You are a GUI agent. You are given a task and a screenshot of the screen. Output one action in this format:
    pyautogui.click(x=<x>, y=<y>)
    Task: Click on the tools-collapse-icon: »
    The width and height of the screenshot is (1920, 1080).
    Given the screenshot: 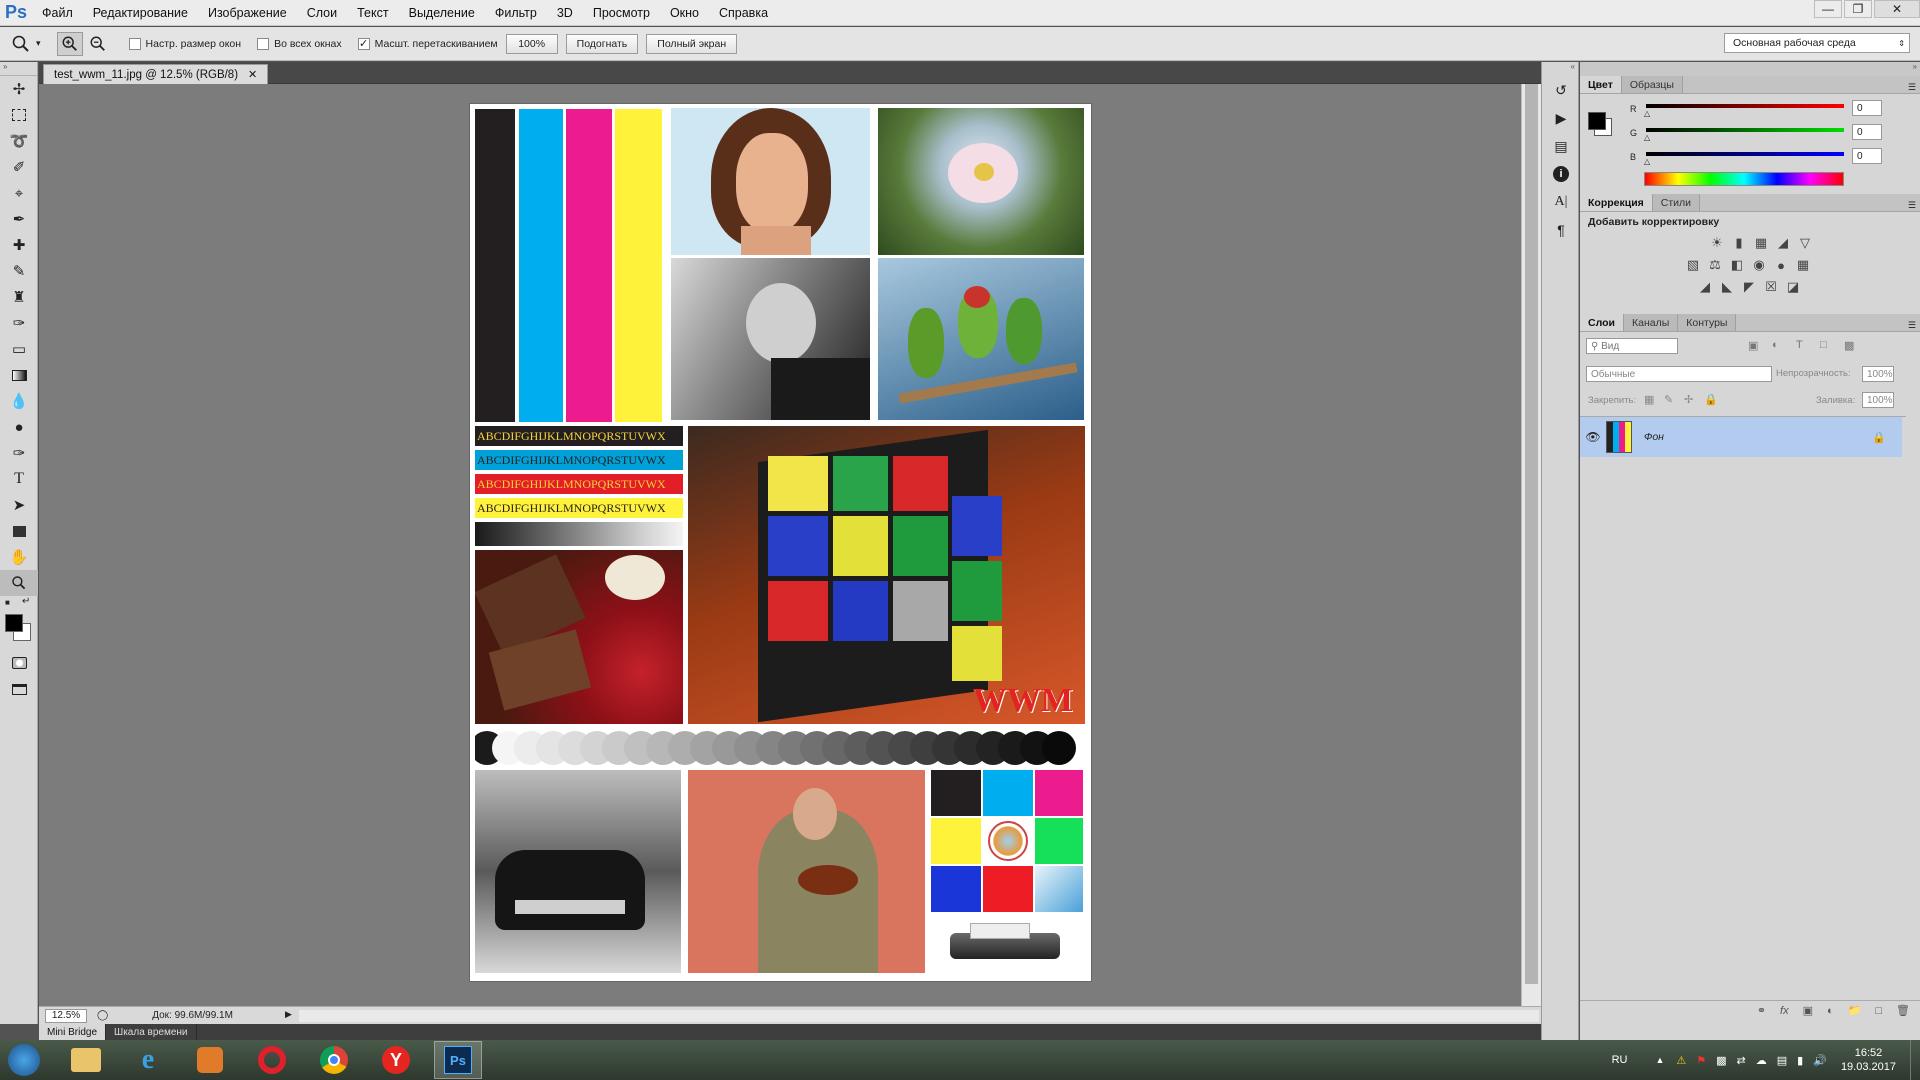 What is the action you would take?
    pyautogui.click(x=18, y=69)
    